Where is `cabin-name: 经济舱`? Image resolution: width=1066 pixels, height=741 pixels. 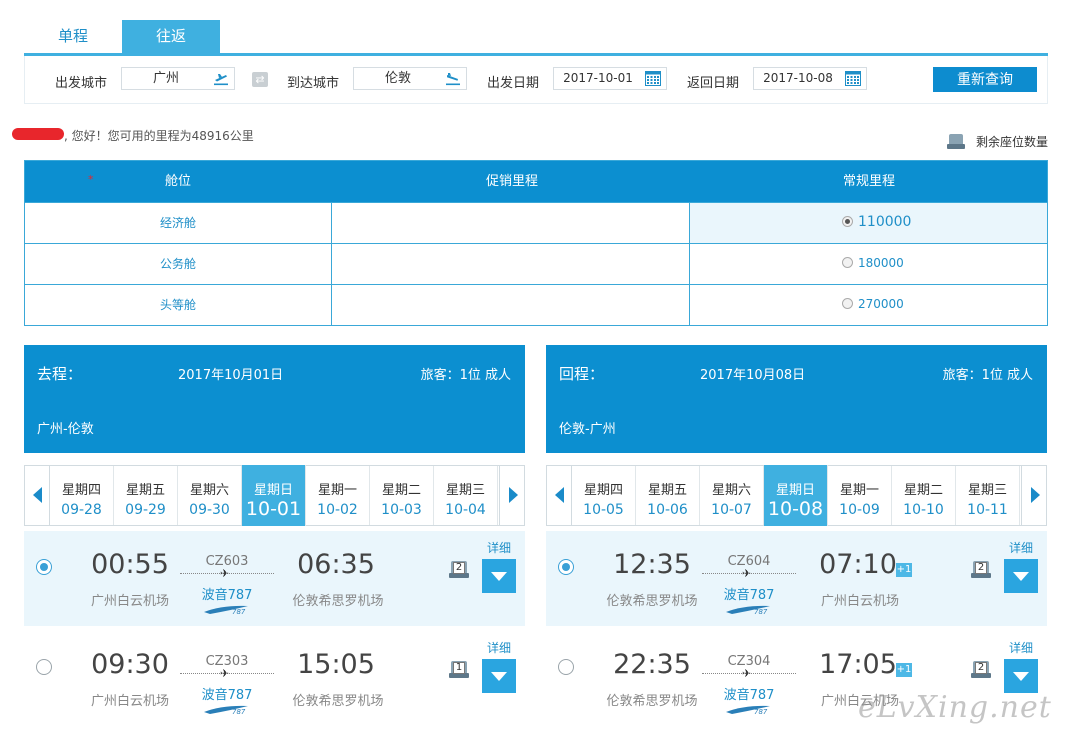
cabin-name: 经济舱 is located at coordinates (177, 223).